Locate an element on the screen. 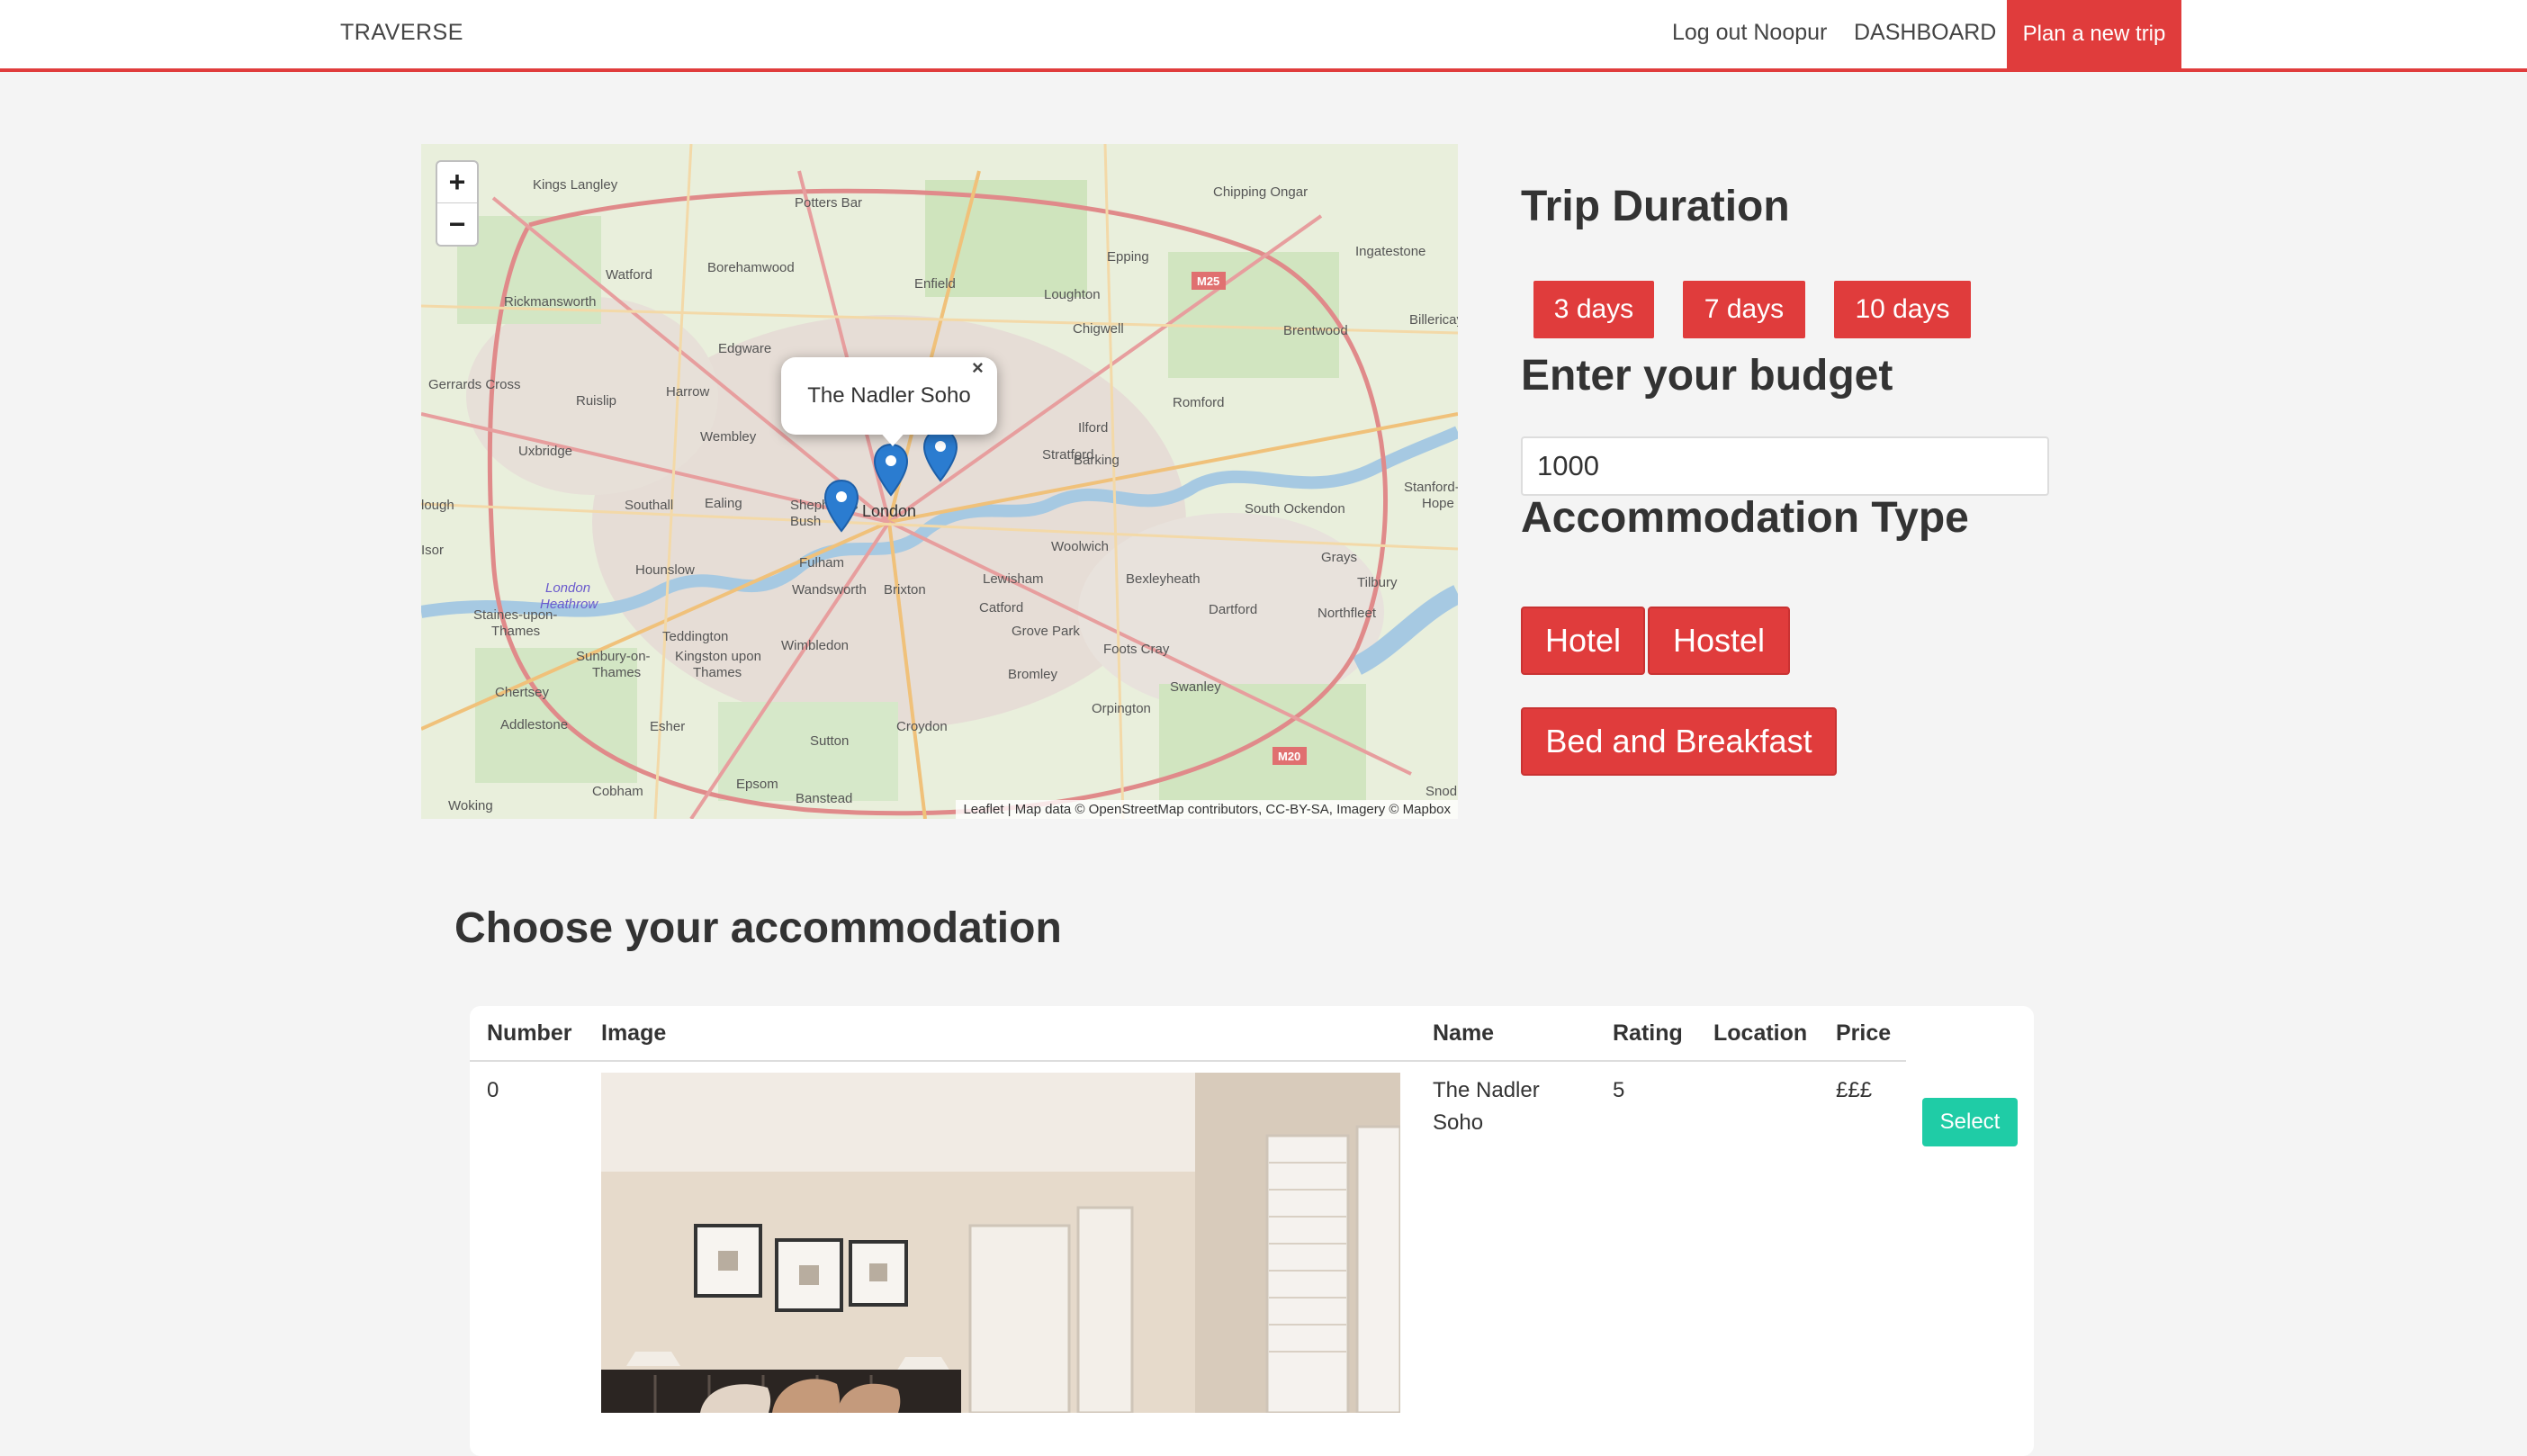 This screenshot has width=2527, height=1456. svg-text: Wimbledon is located at coordinates (815, 645).